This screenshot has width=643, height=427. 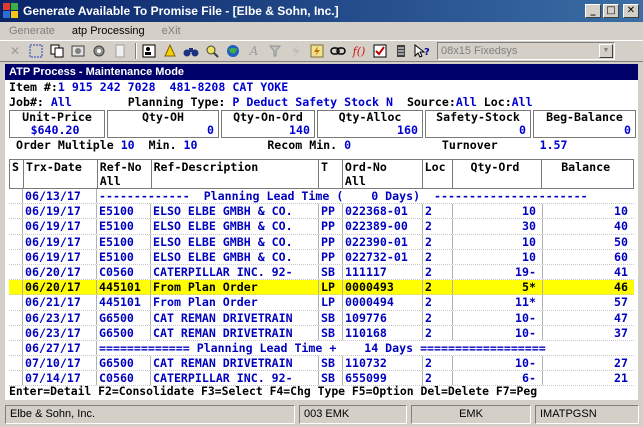 I want to click on user-icon, so click(x=149, y=51).